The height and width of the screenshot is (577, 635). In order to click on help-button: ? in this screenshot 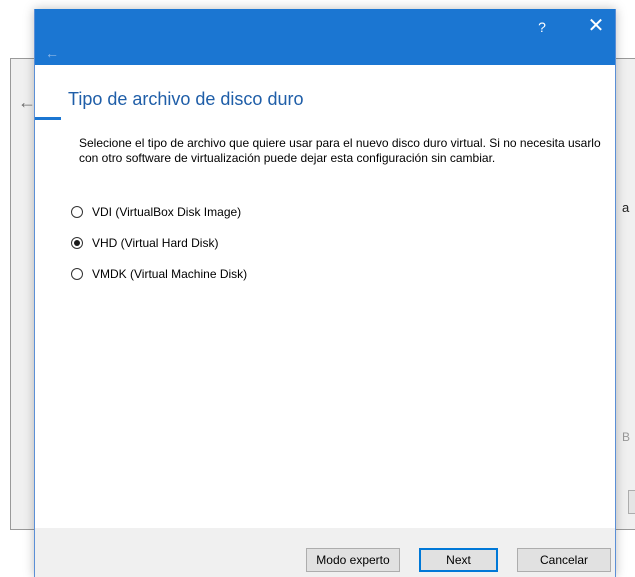, I will do `click(542, 27)`.